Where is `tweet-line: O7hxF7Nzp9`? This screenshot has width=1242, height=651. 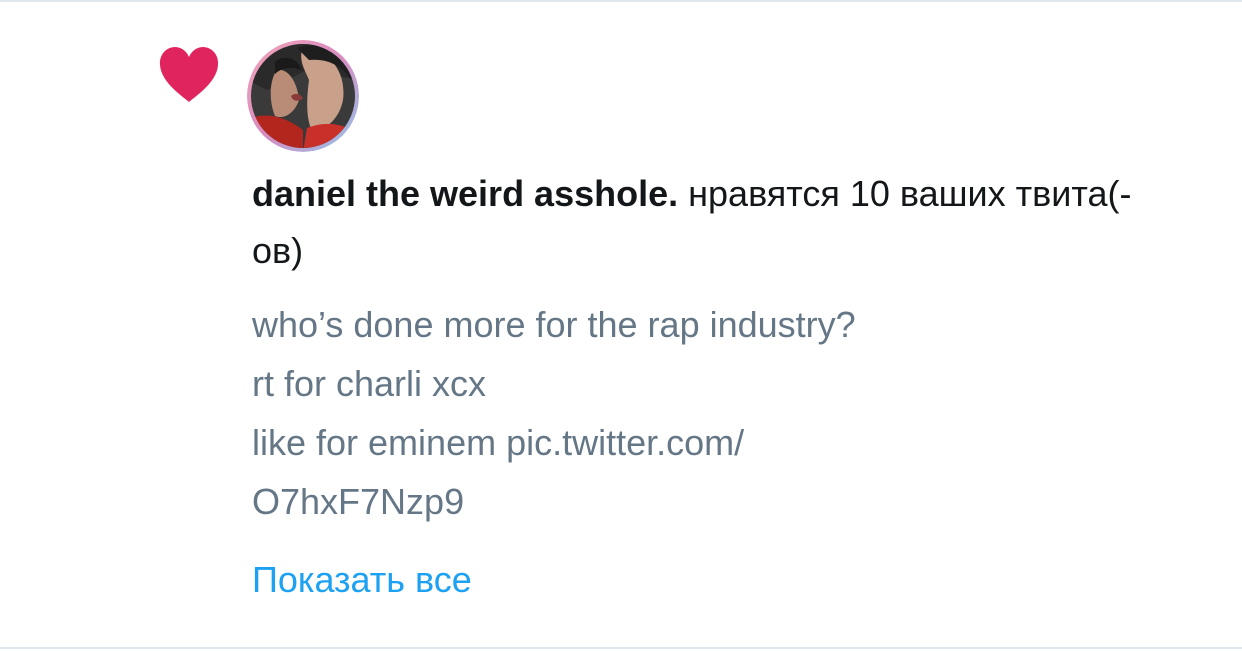
tweet-line: O7hxF7Nzp9 is located at coordinates (358, 501).